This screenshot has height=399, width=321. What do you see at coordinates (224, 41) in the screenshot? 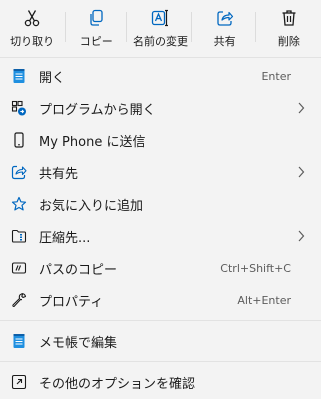
I see `share-label: 共有` at bounding box center [224, 41].